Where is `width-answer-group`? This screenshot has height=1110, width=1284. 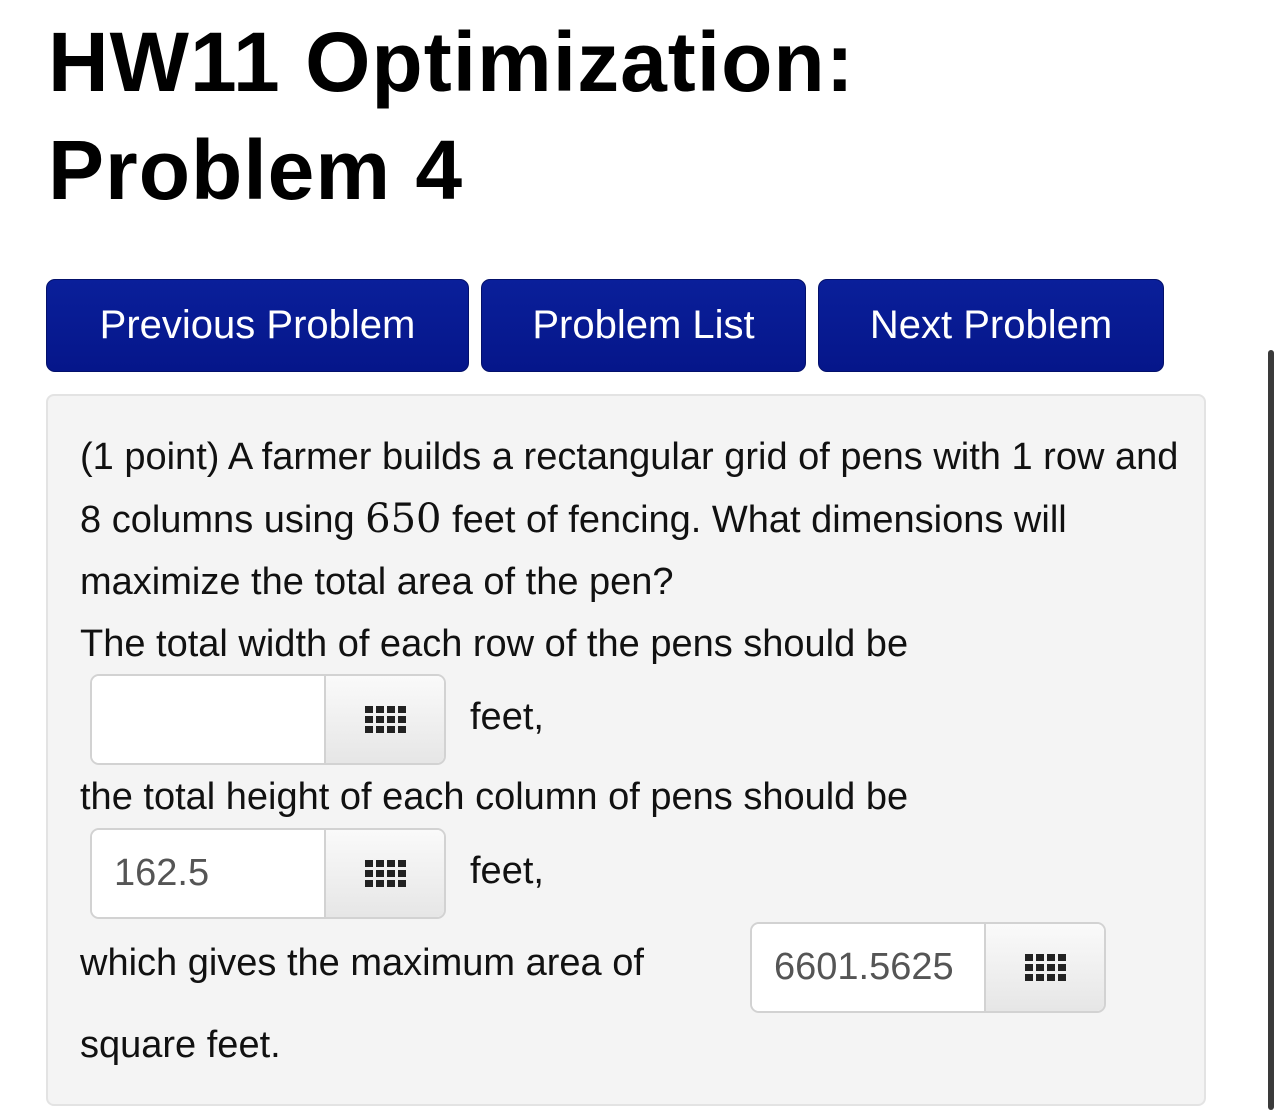 width-answer-group is located at coordinates (268, 719).